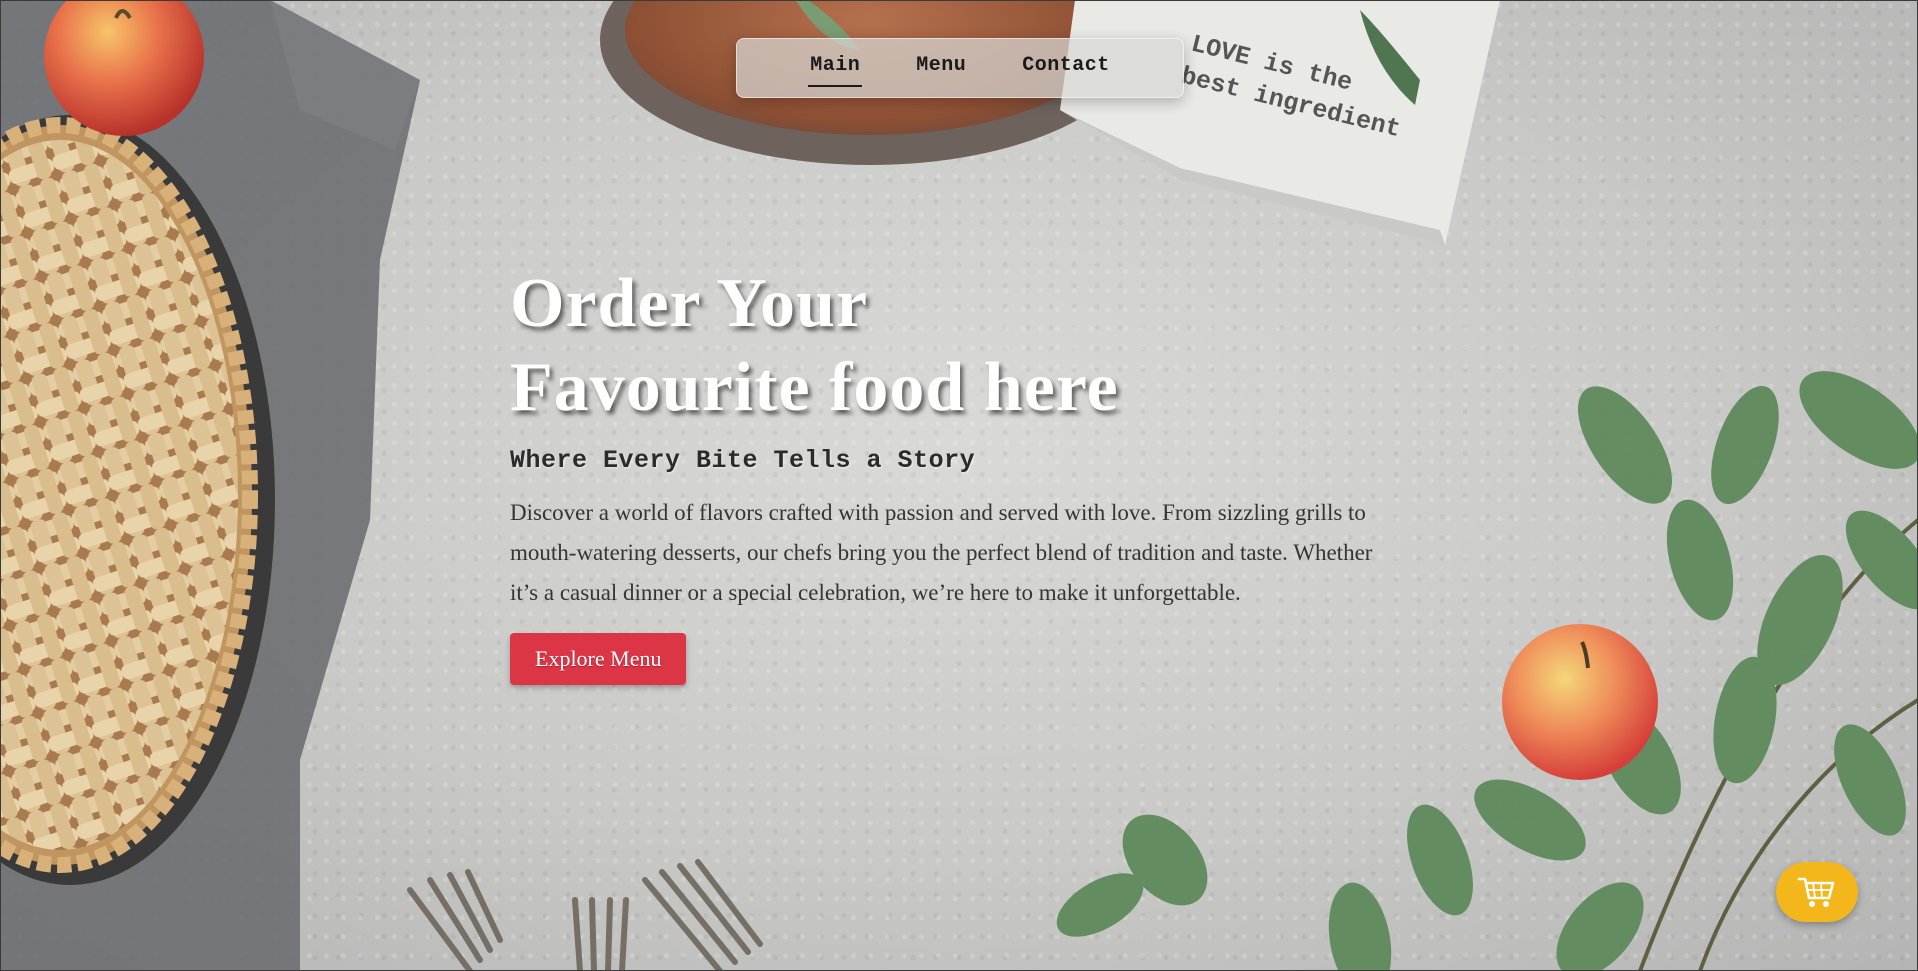  Describe the element at coordinates (835, 70) in the screenshot. I see `nav-item-main: Main` at that location.